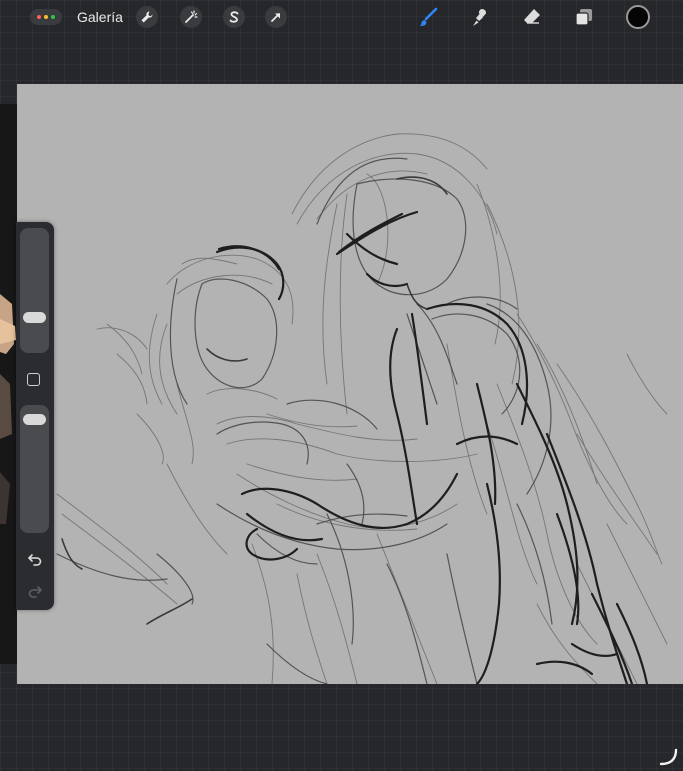  Describe the element at coordinates (35, 591) in the screenshot. I see `redo-icon` at that location.